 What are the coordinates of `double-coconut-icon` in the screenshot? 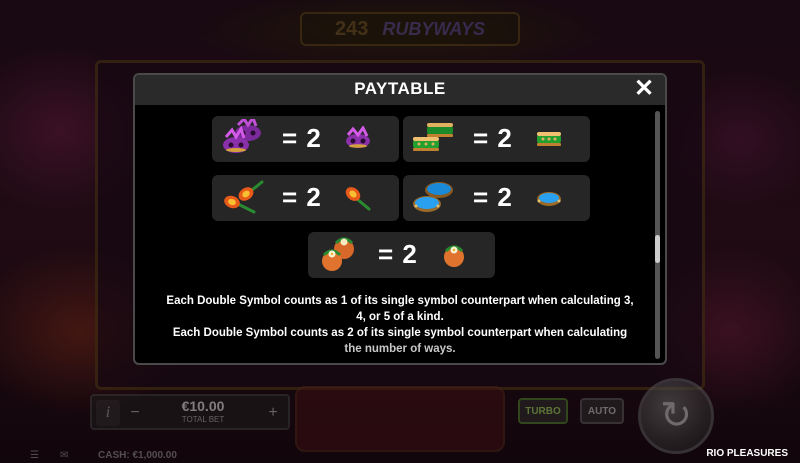 It's located at (338, 254).